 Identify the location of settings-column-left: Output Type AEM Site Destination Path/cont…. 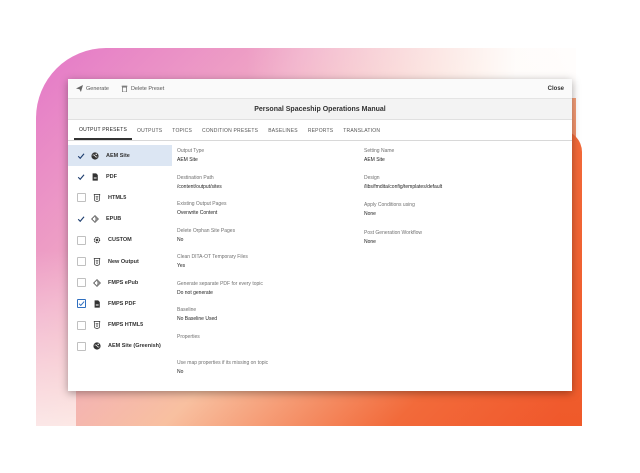
(222, 264).